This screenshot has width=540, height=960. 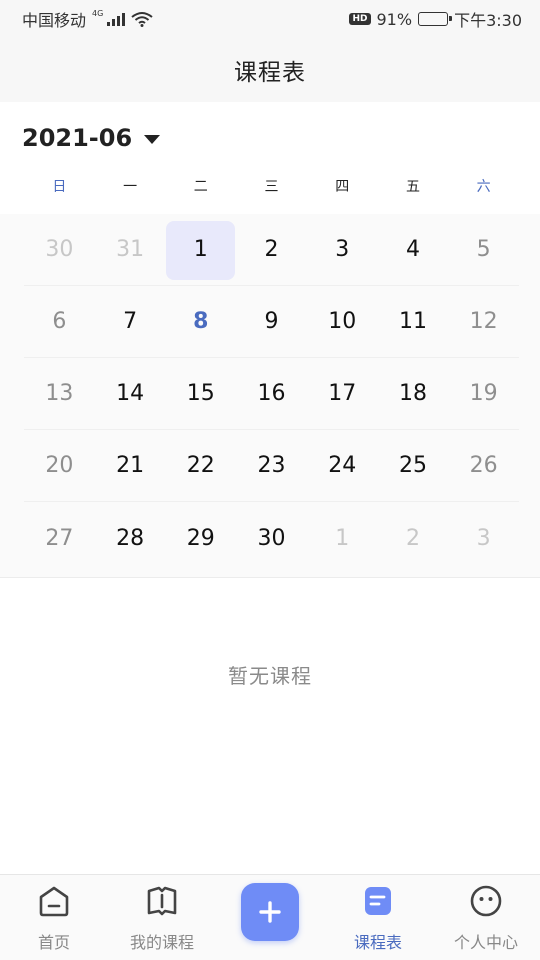 I want to click on weekday-thu: 四, so click(x=342, y=187).